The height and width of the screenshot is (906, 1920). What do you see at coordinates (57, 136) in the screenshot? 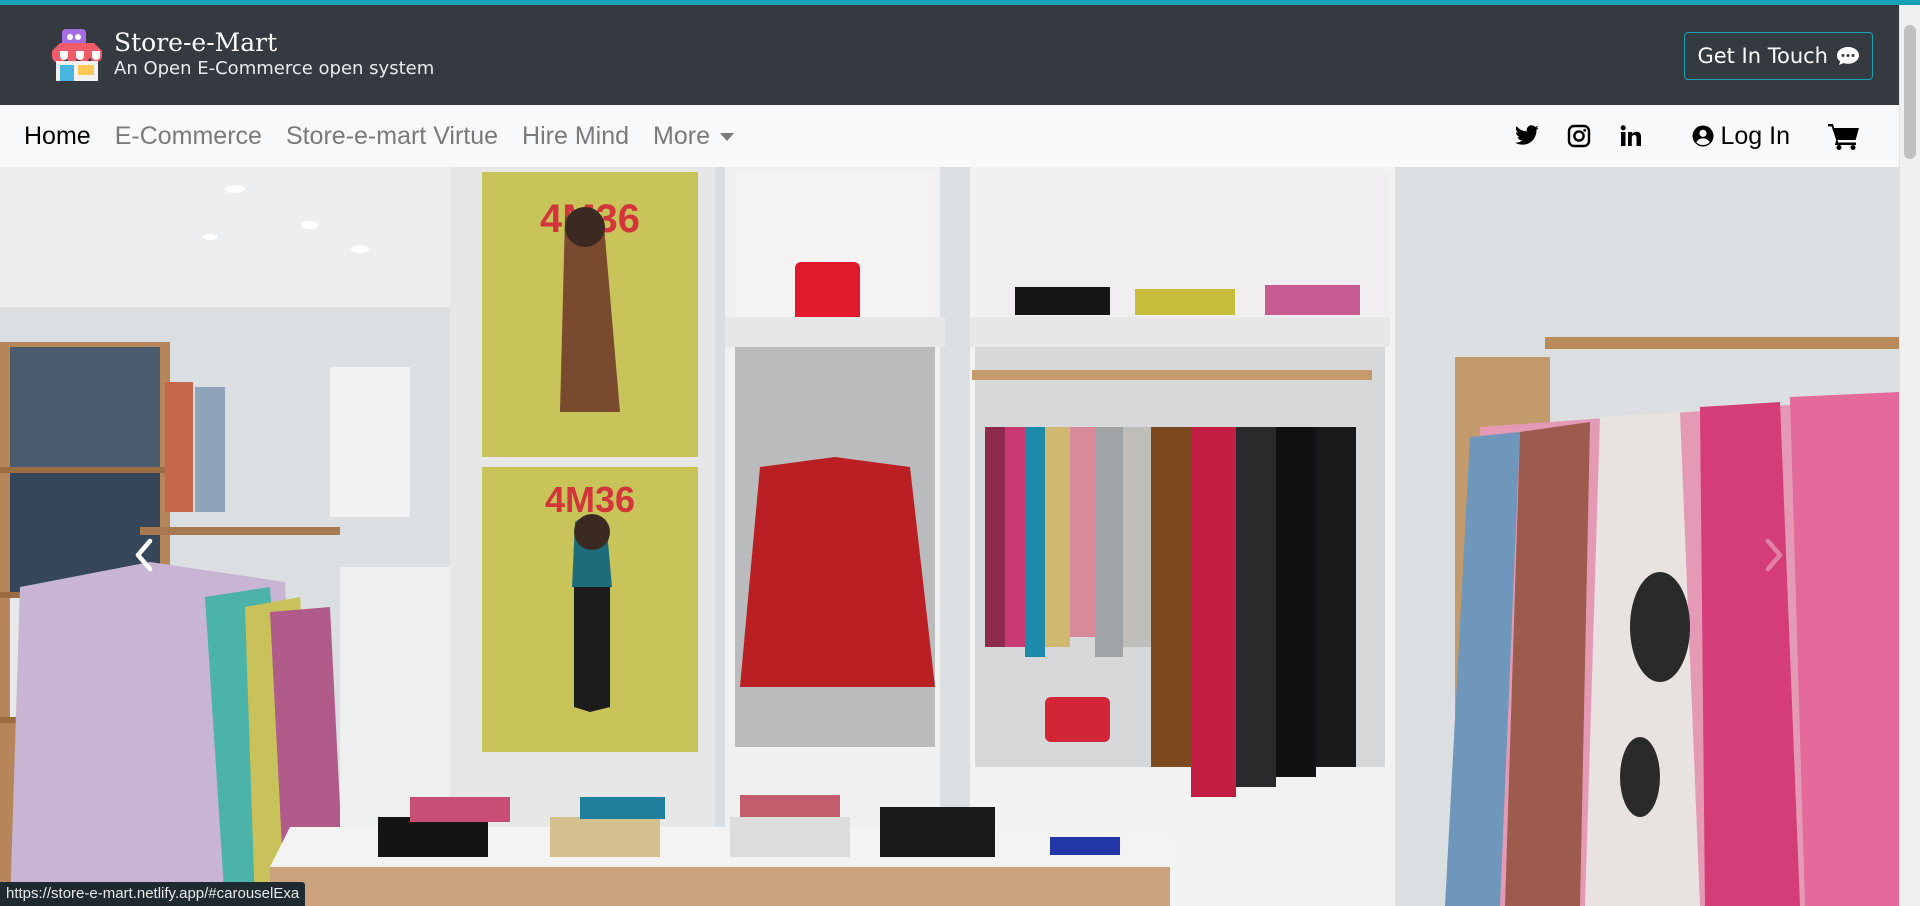
I see `nav-item-home: Home` at bounding box center [57, 136].